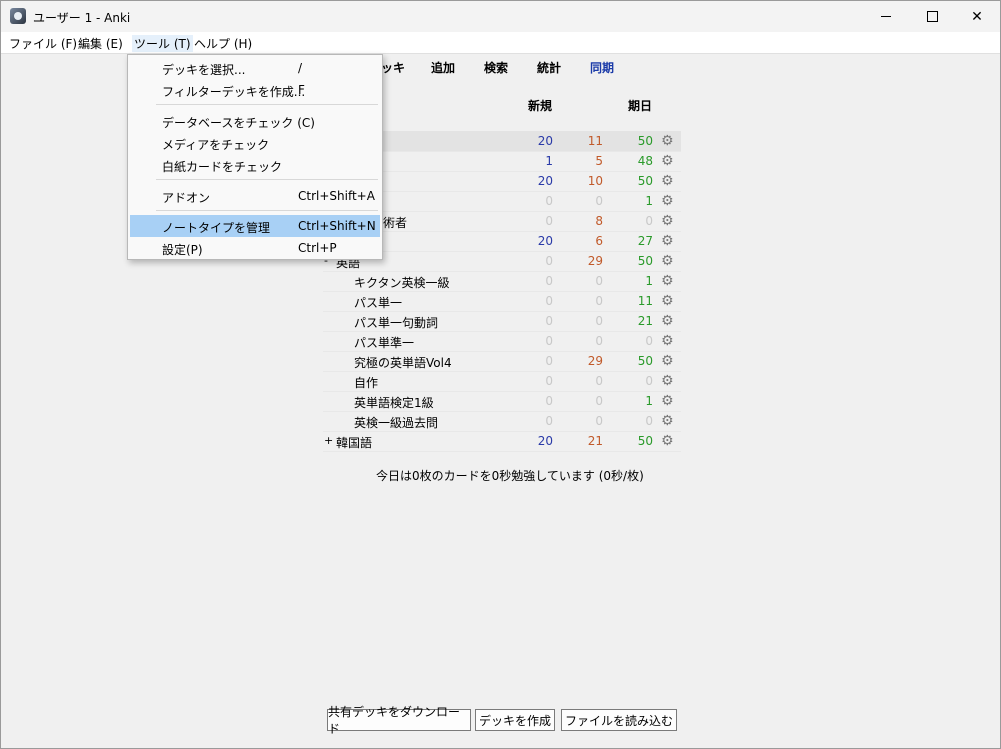 The width and height of the screenshot is (1001, 749). I want to click on deck-name: 究極の英単語Vol4, so click(403, 362).